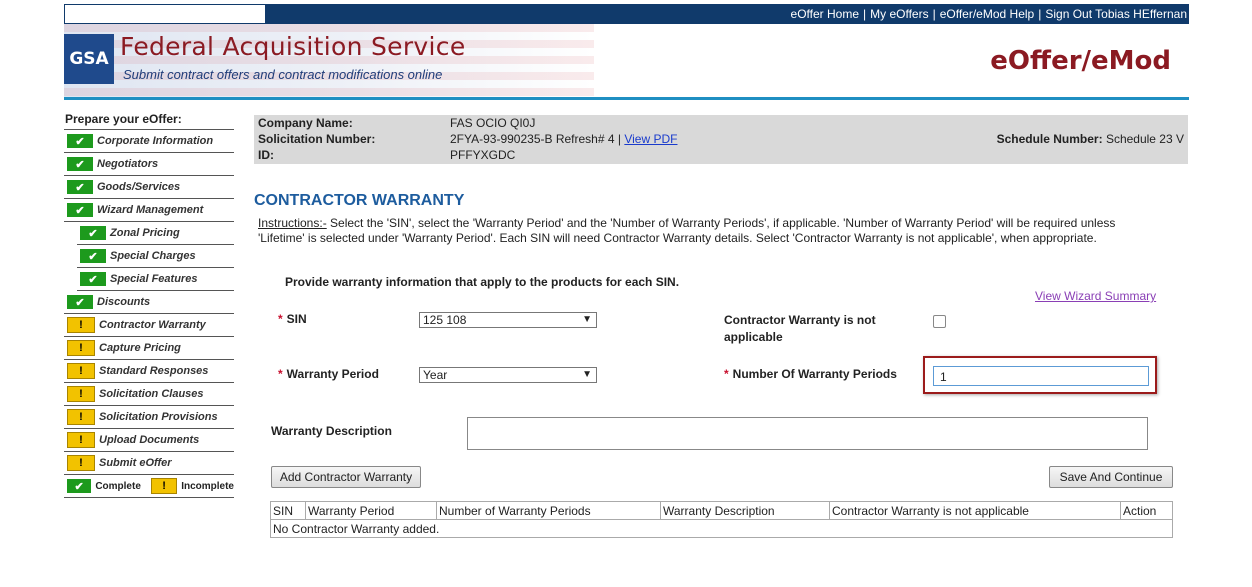  What do you see at coordinates (508, 320) in the screenshot?
I see `sin-select: 125 108 ▼` at bounding box center [508, 320].